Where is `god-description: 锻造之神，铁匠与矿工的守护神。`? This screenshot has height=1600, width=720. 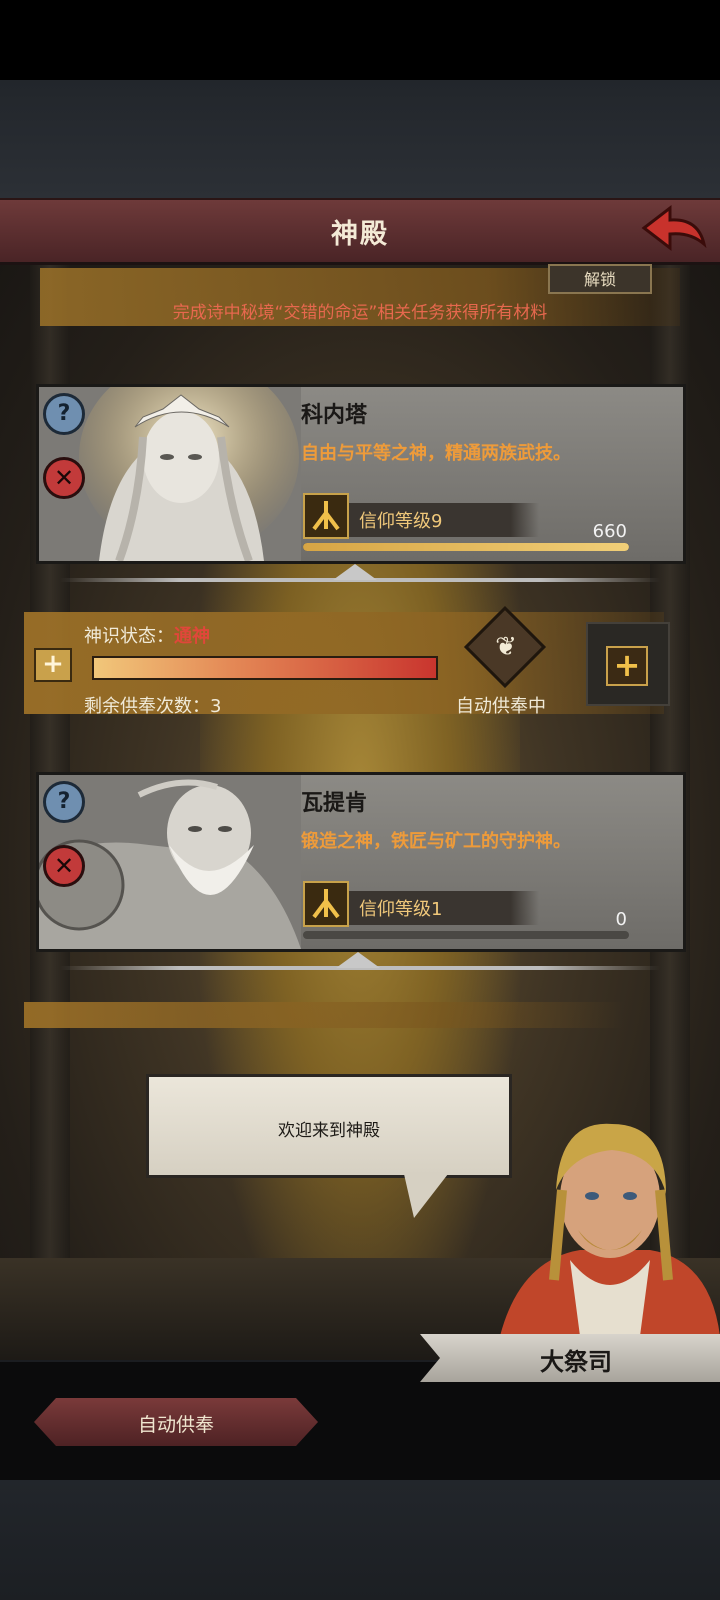 god-description: 锻造之神，铁匠与矿工的守护神。 is located at coordinates (436, 841).